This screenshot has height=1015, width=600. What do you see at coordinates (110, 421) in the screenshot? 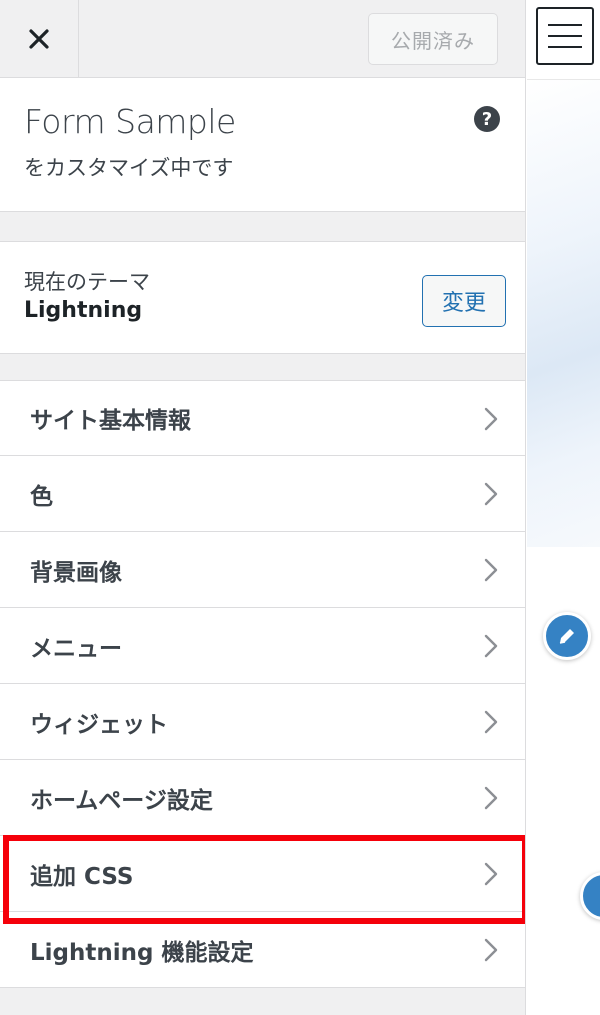
I see `menu-item-label: サイト基本情報` at bounding box center [110, 421].